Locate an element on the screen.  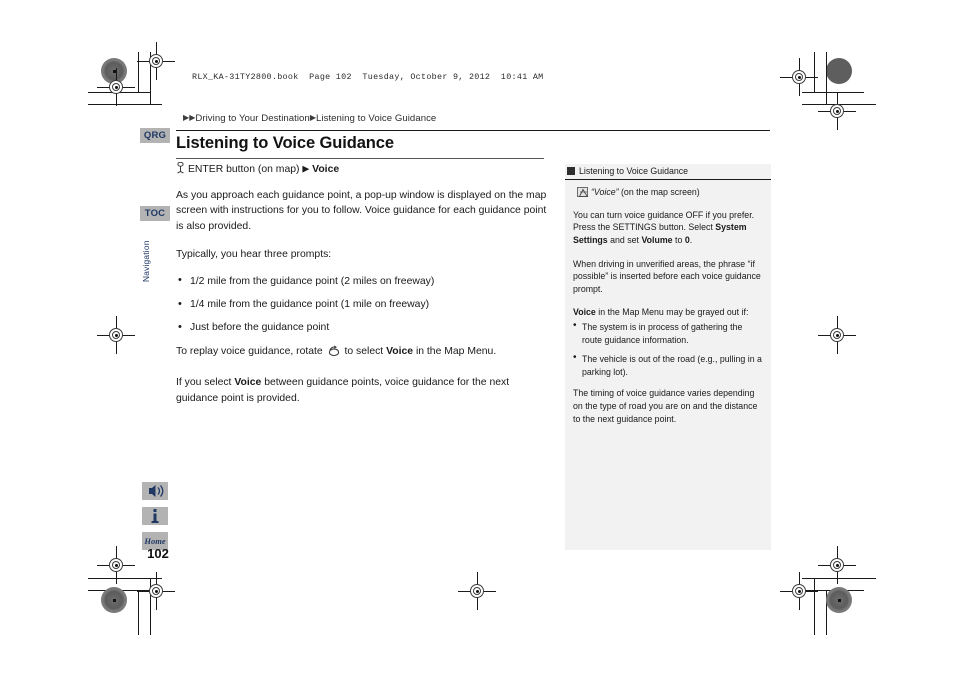
replay-text-pre: To replay voice guidance, rotate is located at coordinates (249, 351).